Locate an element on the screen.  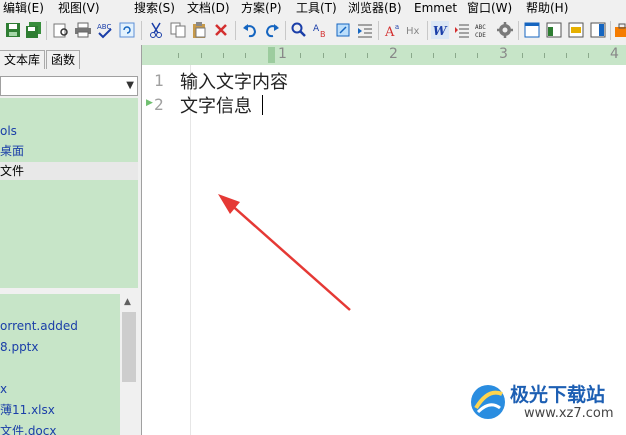
file-list-scrollbar: ▲ is located at coordinates (129, 364).